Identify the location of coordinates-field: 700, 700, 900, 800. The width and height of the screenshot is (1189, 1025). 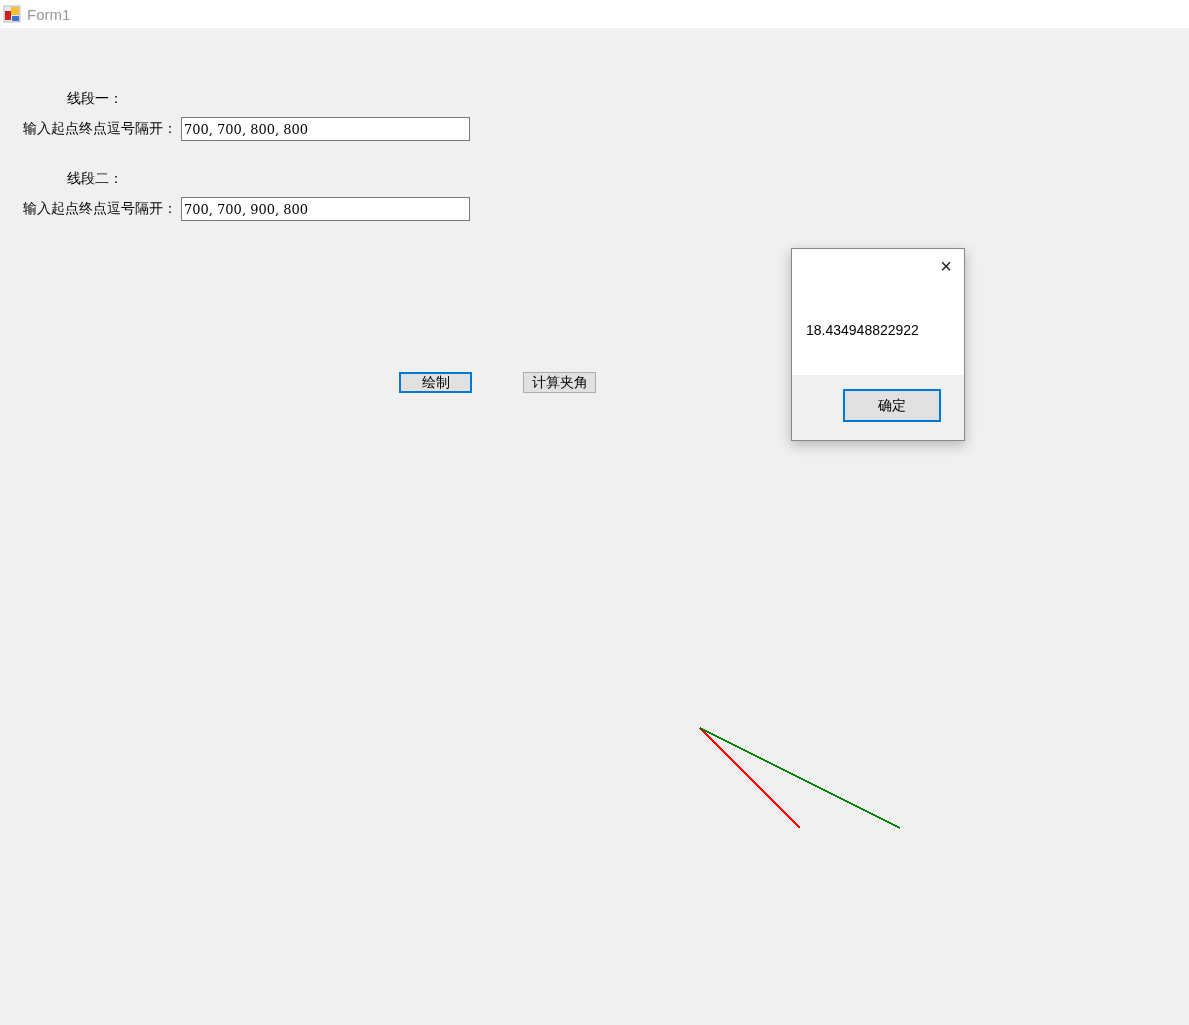
(325, 209).